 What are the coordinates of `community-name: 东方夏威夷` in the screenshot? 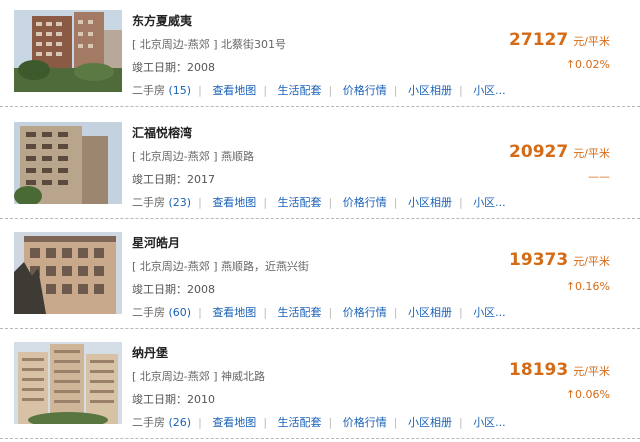 It's located at (162, 20).